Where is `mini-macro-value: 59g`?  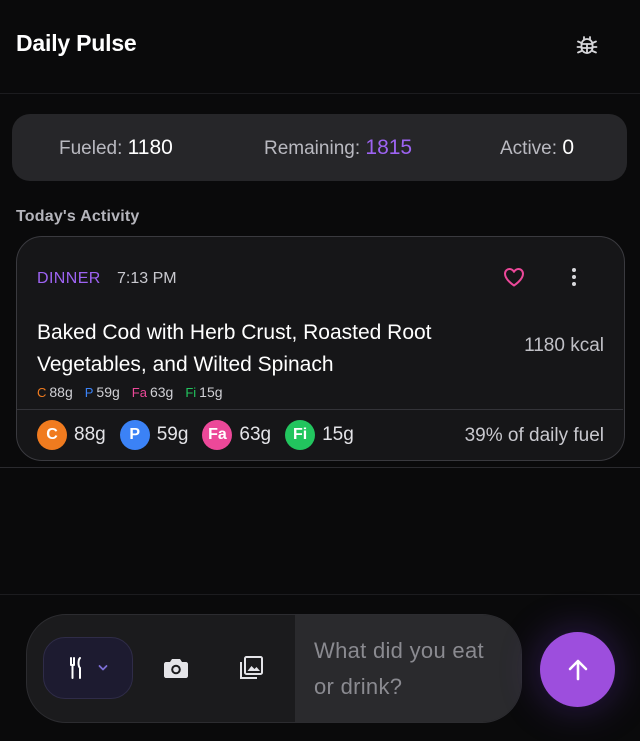
mini-macro-value: 59g is located at coordinates (108, 392).